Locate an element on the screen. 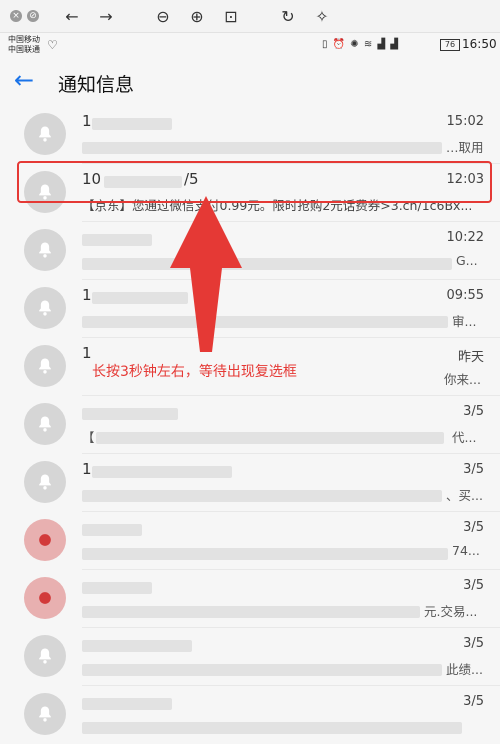  annotation-text: 长按3秒钟左右，等待出现复选框 is located at coordinates (194, 372).